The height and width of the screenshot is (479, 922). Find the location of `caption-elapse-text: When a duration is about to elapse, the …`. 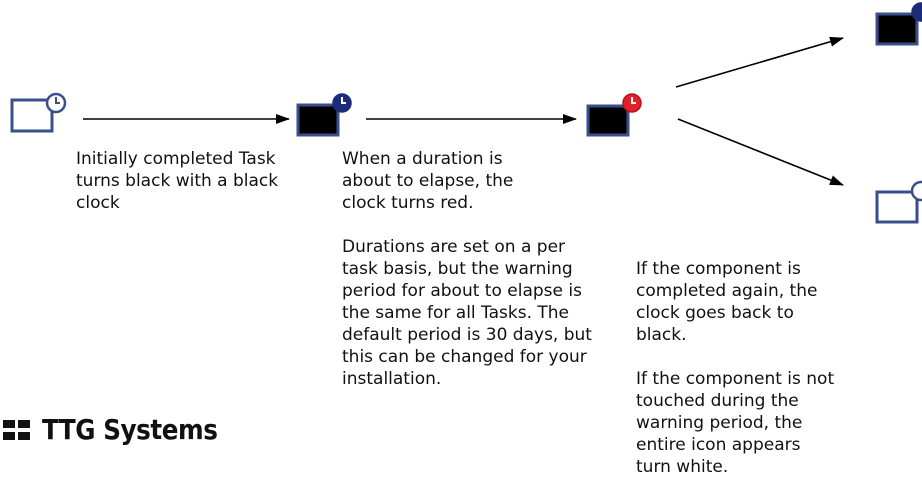

caption-elapse-text: When a duration is about to elapse, the … is located at coordinates (428, 181).